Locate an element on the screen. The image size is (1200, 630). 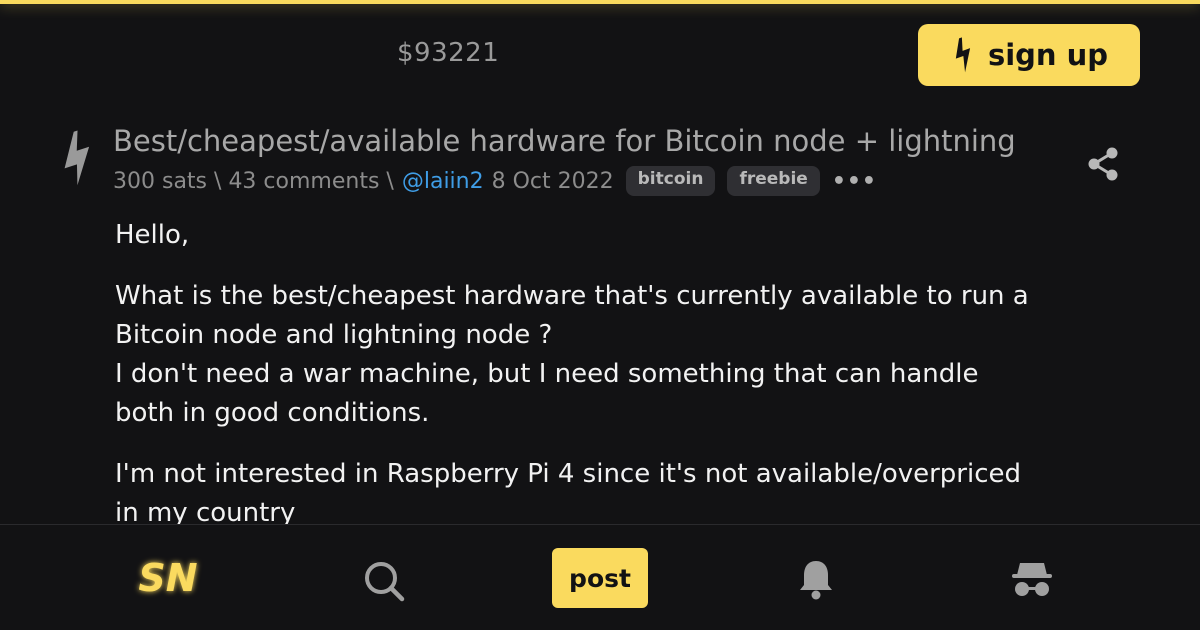
post-comments-link: 43 comments is located at coordinates (303, 181).